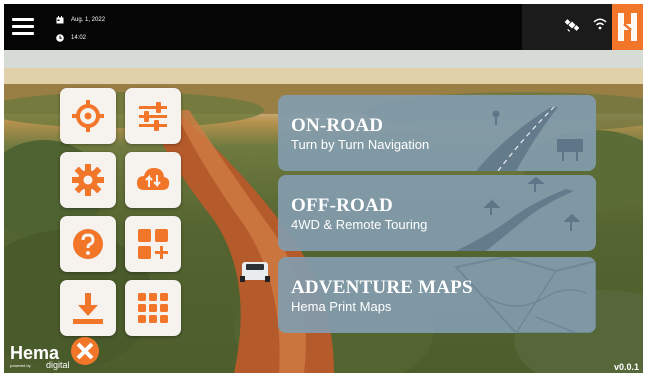 The image size is (647, 377). I want to click on question-icon, so click(88, 244).